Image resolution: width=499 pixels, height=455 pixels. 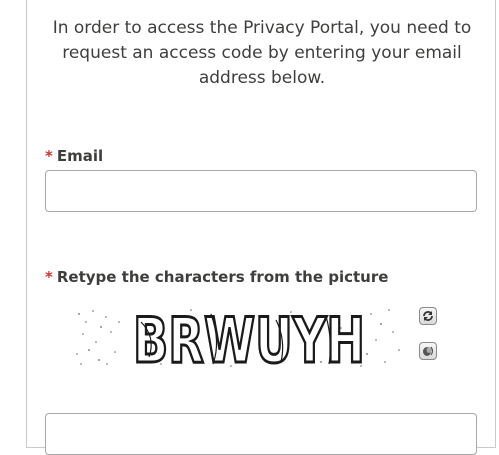 What do you see at coordinates (262, 78) in the screenshot?
I see `intro-line-3: address below.` at bounding box center [262, 78].